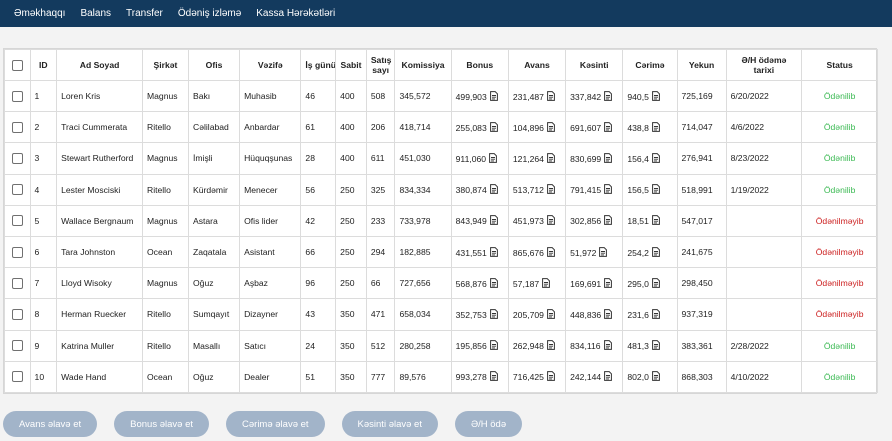 This screenshot has height=441, width=892. Describe the element at coordinates (144, 13) in the screenshot. I see `nav-item-transfer: Transfer` at that location.